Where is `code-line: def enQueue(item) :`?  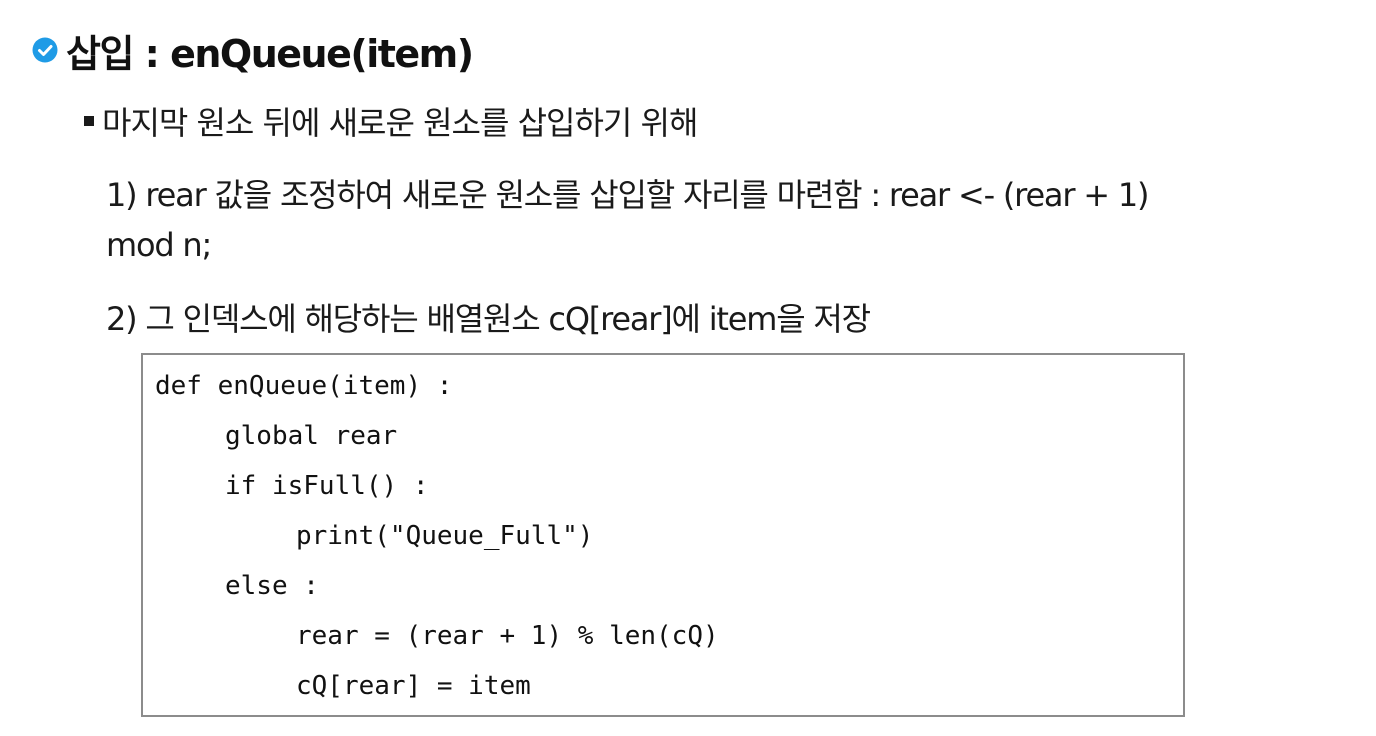
code-line: def enQueue(item) : is located at coordinates (304, 386).